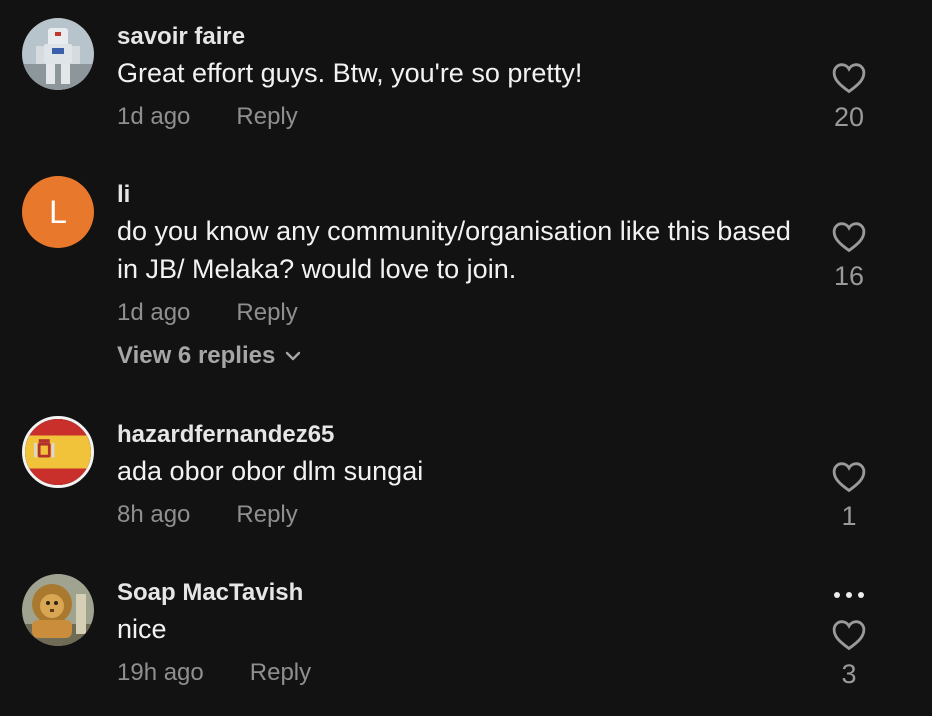 The width and height of the screenshot is (932, 716). I want to click on comment-username: Soap MacTavish, so click(457, 593).